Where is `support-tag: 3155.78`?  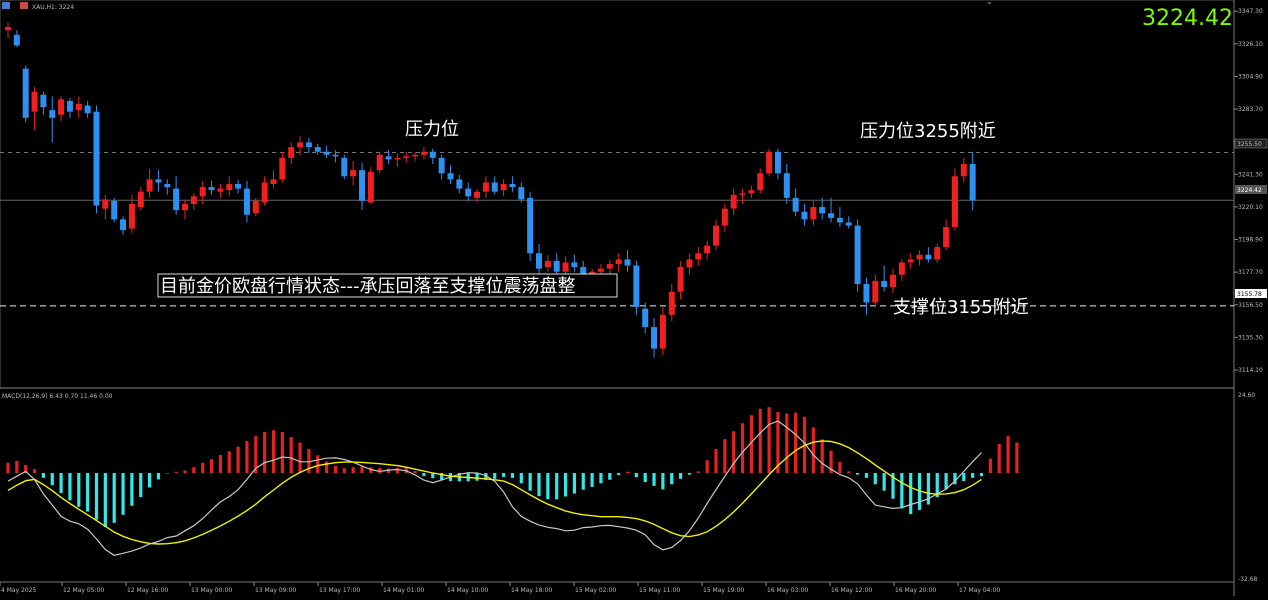
support-tag: 3155.78 is located at coordinates (1249, 294).